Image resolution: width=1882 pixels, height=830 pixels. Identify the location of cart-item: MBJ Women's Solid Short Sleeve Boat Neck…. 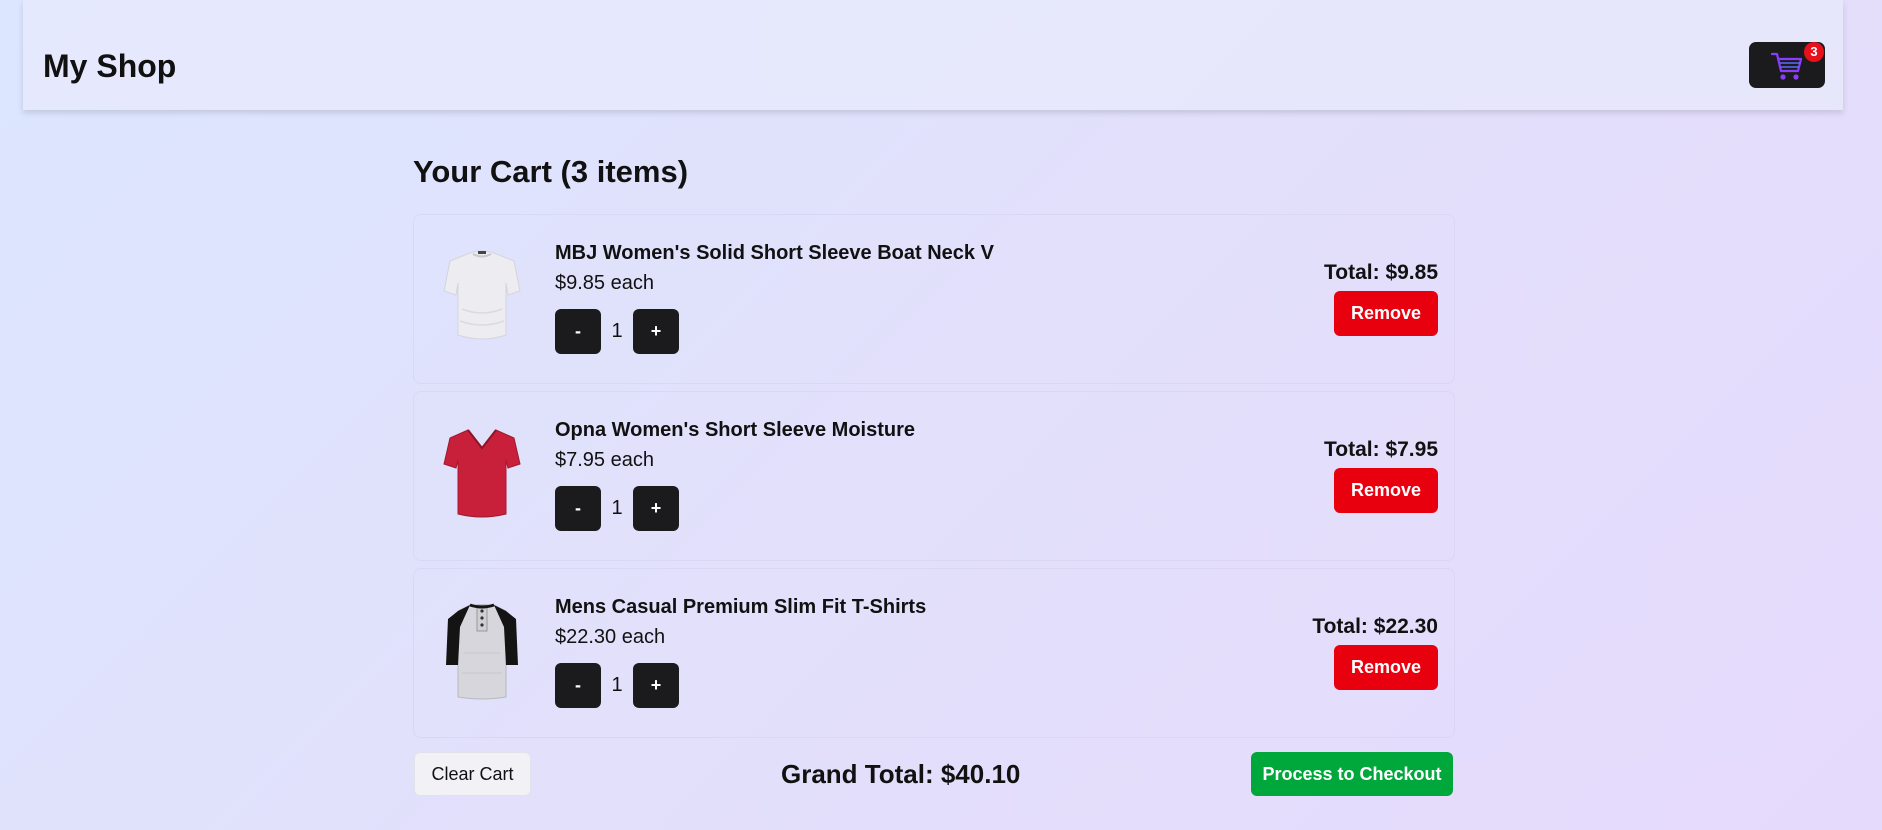
(934, 299).